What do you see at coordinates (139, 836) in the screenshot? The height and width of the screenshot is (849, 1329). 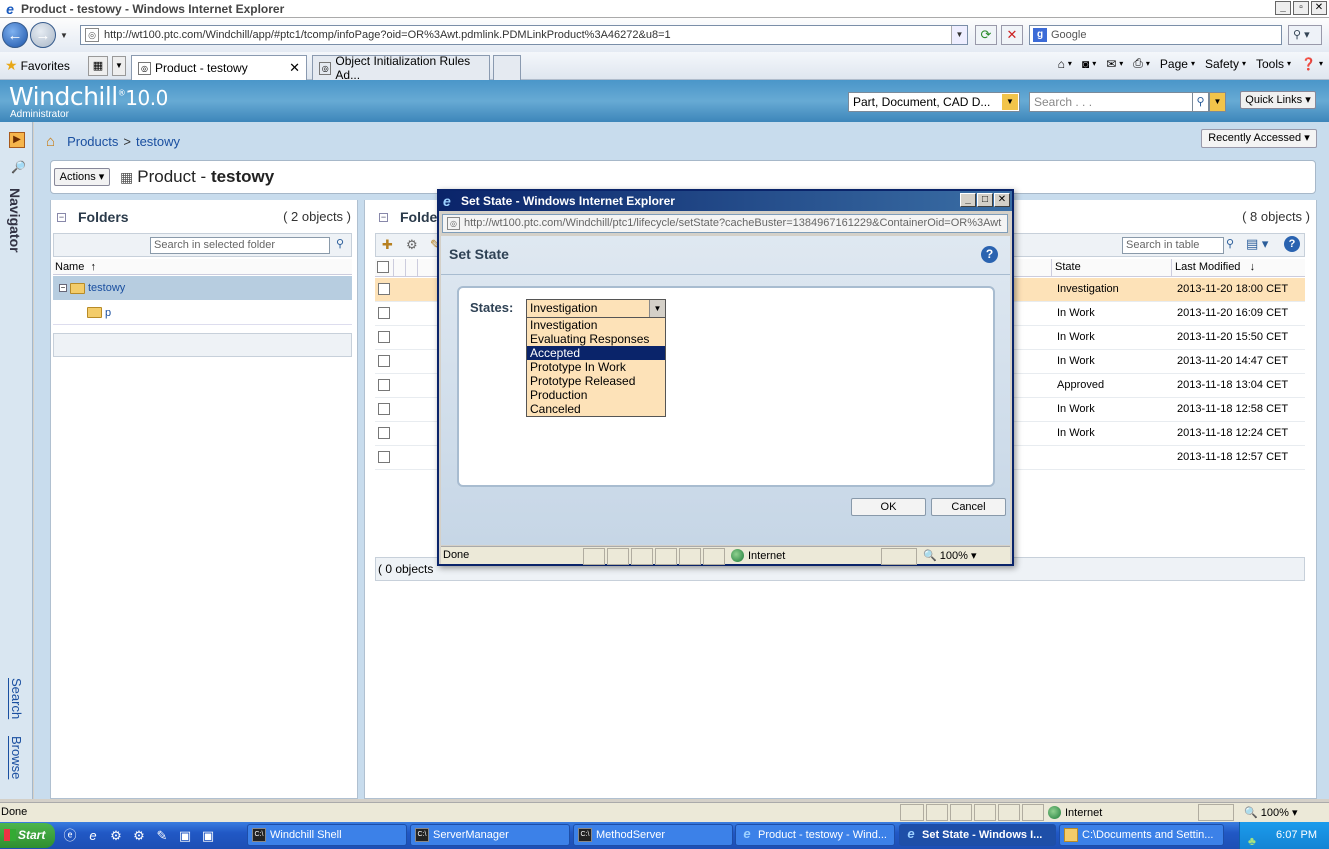 I see `quicklaunch-services-icon: ⚙` at bounding box center [139, 836].